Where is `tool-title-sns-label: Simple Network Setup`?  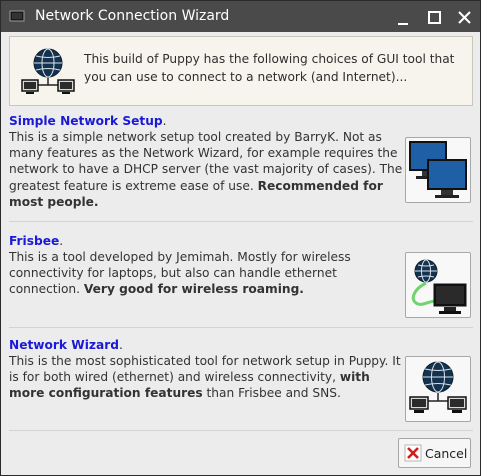
tool-title-sns-label: Simple Network Setup is located at coordinates (86, 121).